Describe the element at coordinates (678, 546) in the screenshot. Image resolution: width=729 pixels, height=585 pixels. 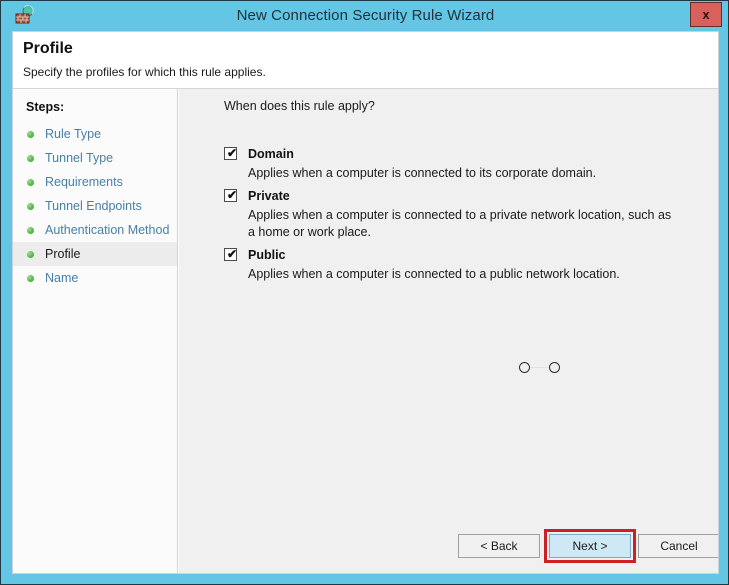
I see `cancel-button: Cancel` at that location.